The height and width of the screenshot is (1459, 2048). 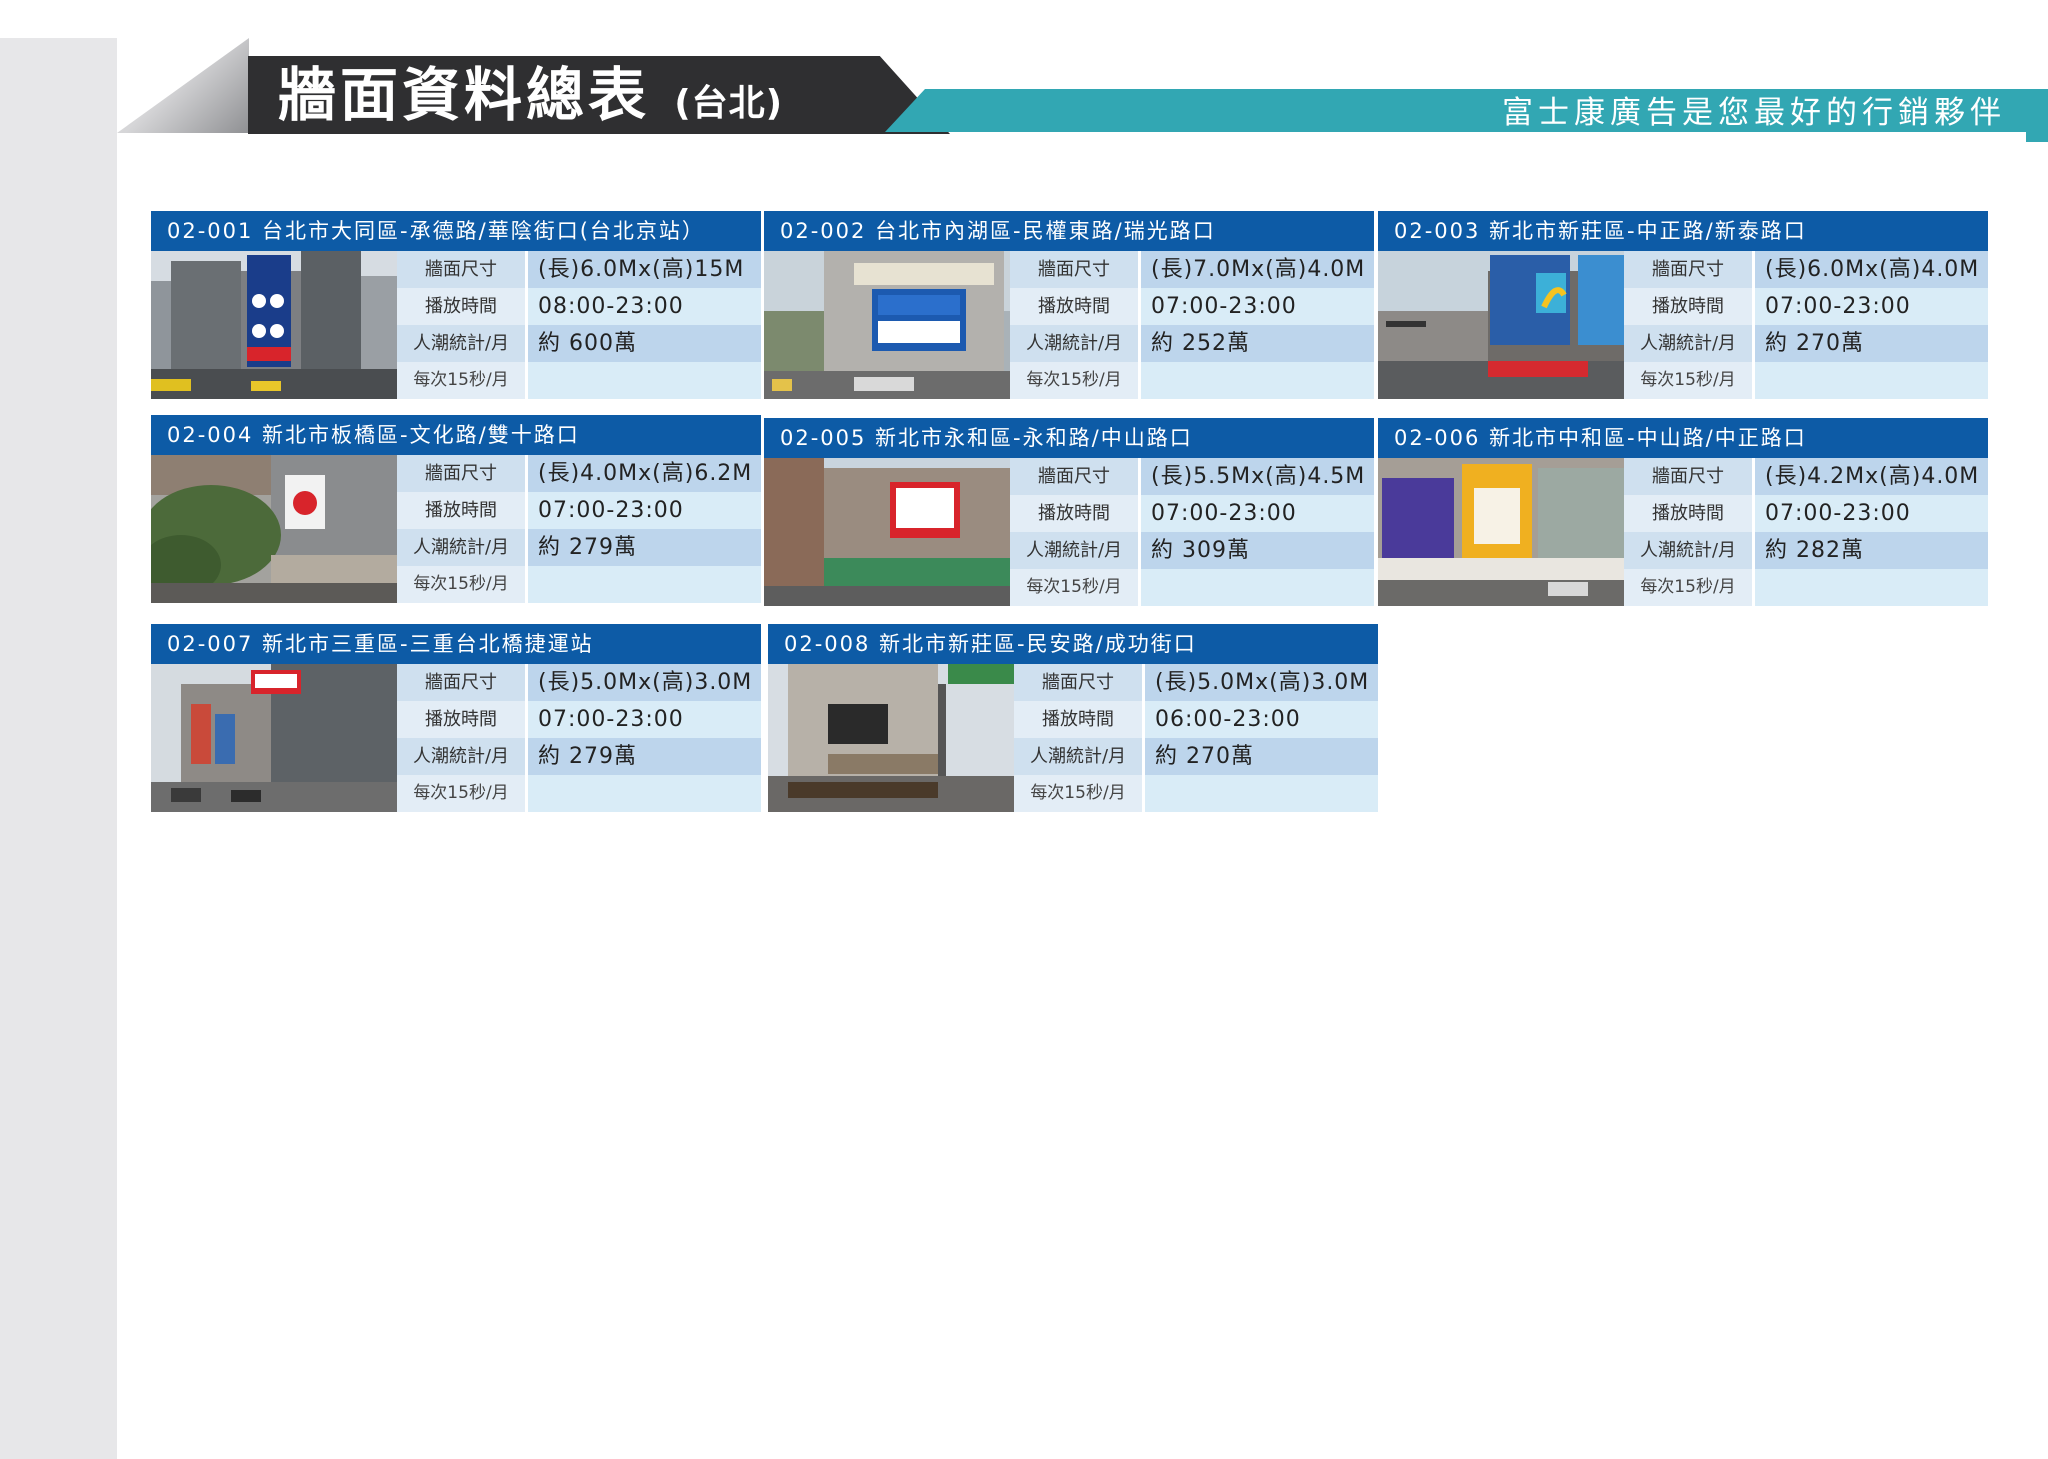 What do you see at coordinates (464, 95) in the screenshot?
I see `page-title-main: 牆面資料總表` at bounding box center [464, 95].